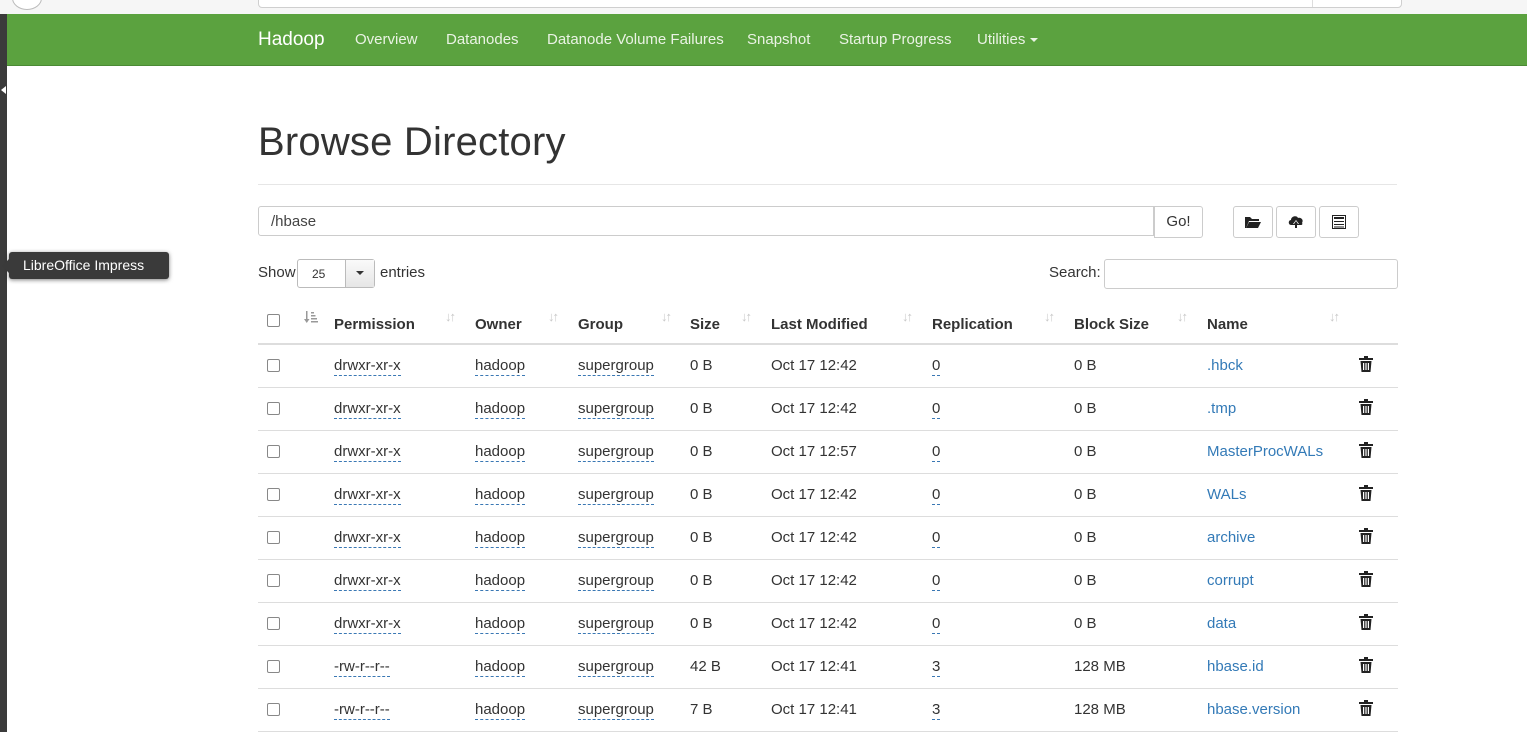  I want to click on nav-snapshot: Snapshot, so click(778, 39).